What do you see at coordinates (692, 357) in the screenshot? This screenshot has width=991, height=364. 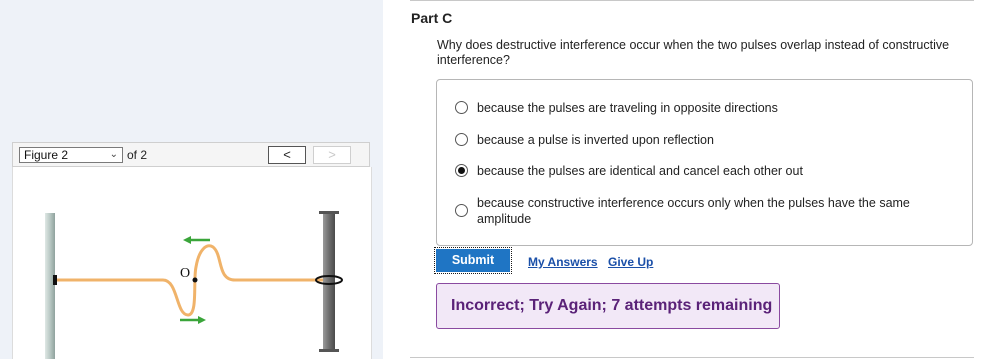 I see `bottom-divider` at bounding box center [692, 357].